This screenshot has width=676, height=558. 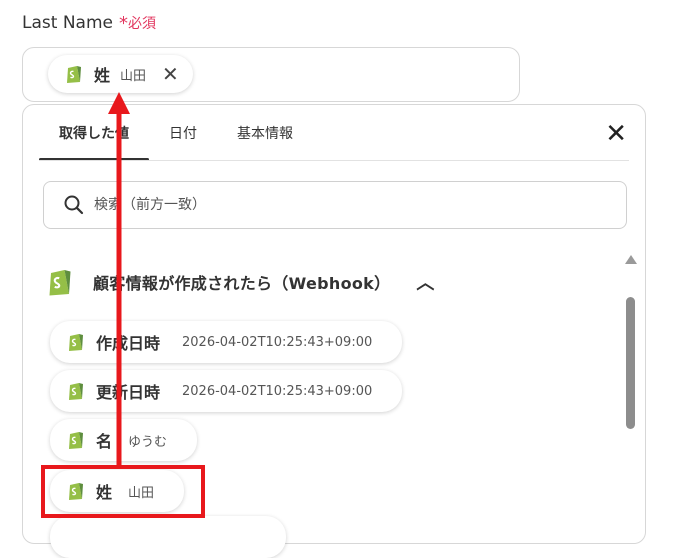 I want to click on annotation-arrow, so click(x=119, y=279).